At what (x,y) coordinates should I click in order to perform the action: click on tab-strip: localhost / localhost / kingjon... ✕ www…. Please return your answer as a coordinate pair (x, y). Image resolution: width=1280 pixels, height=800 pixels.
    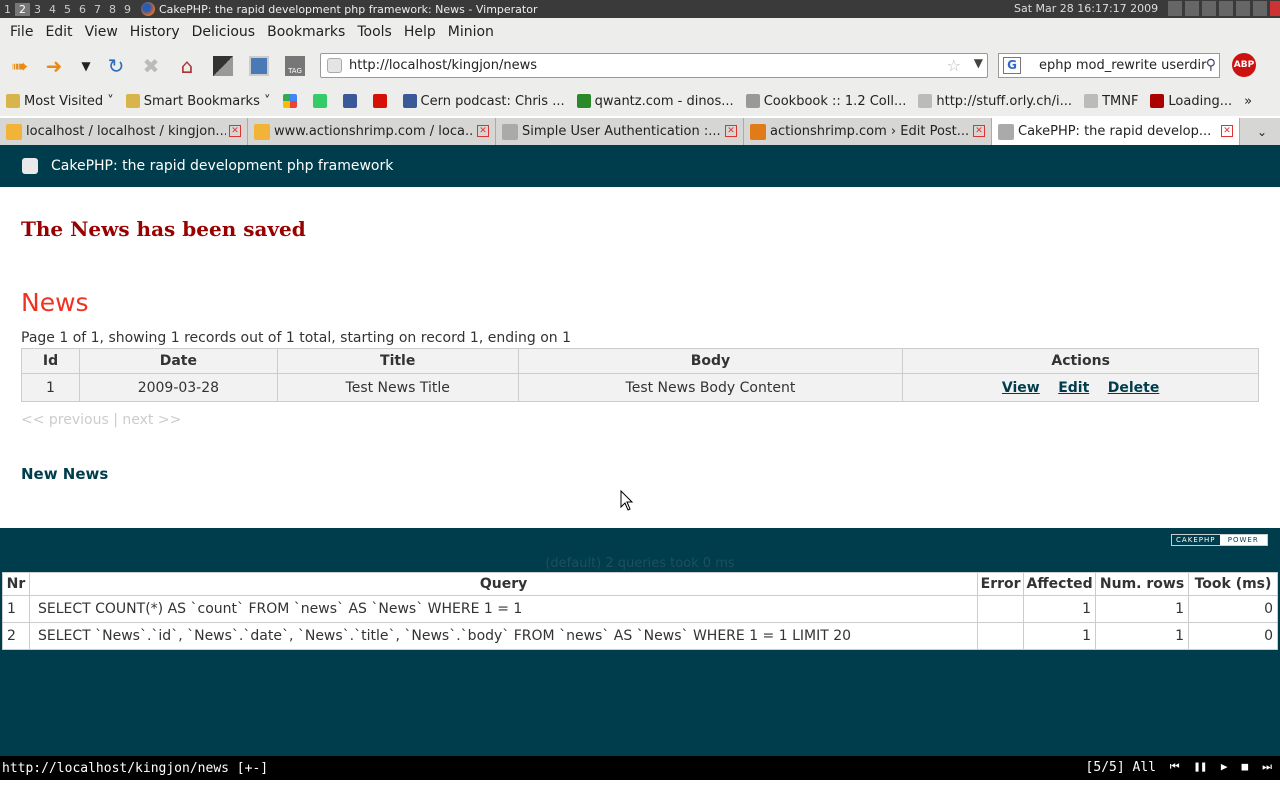
    Looking at the image, I should click on (640, 131).